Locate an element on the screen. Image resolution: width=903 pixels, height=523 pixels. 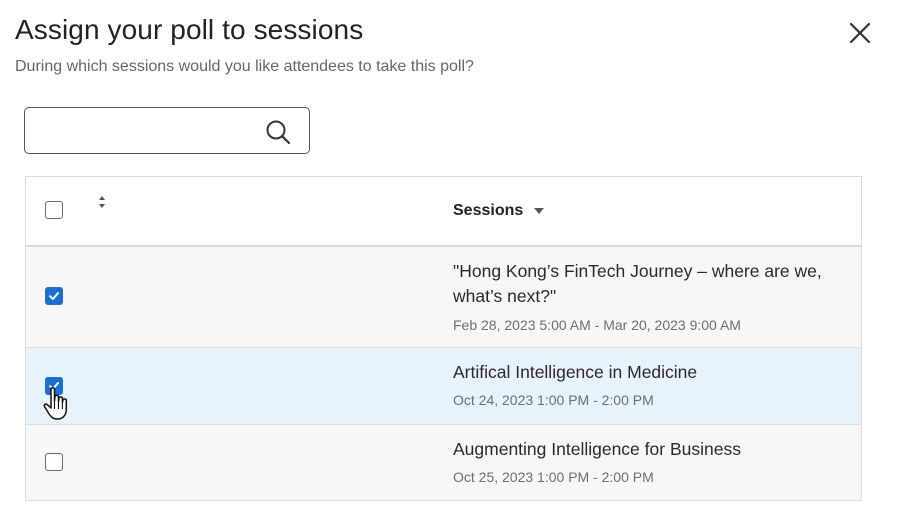
caret-down-icon is located at coordinates (539, 211).